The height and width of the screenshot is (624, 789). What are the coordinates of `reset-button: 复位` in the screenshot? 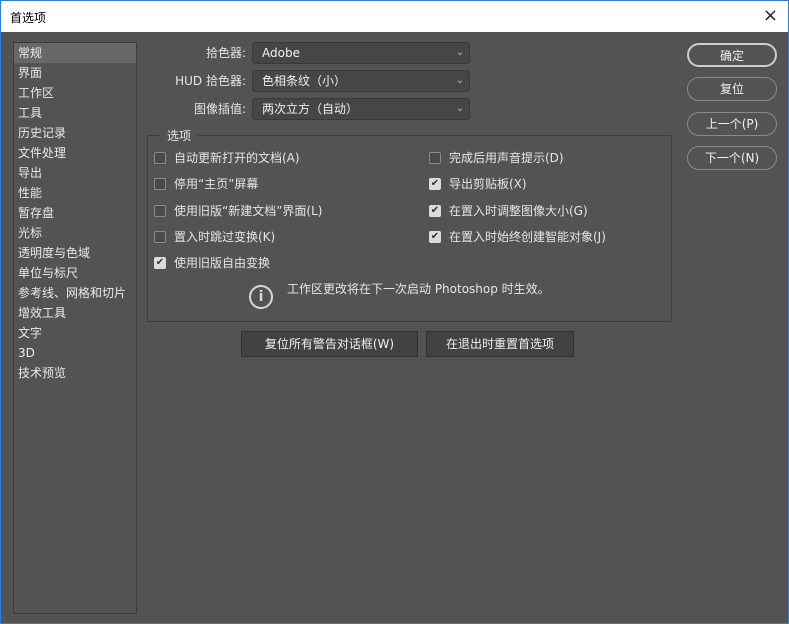 It's located at (732, 89).